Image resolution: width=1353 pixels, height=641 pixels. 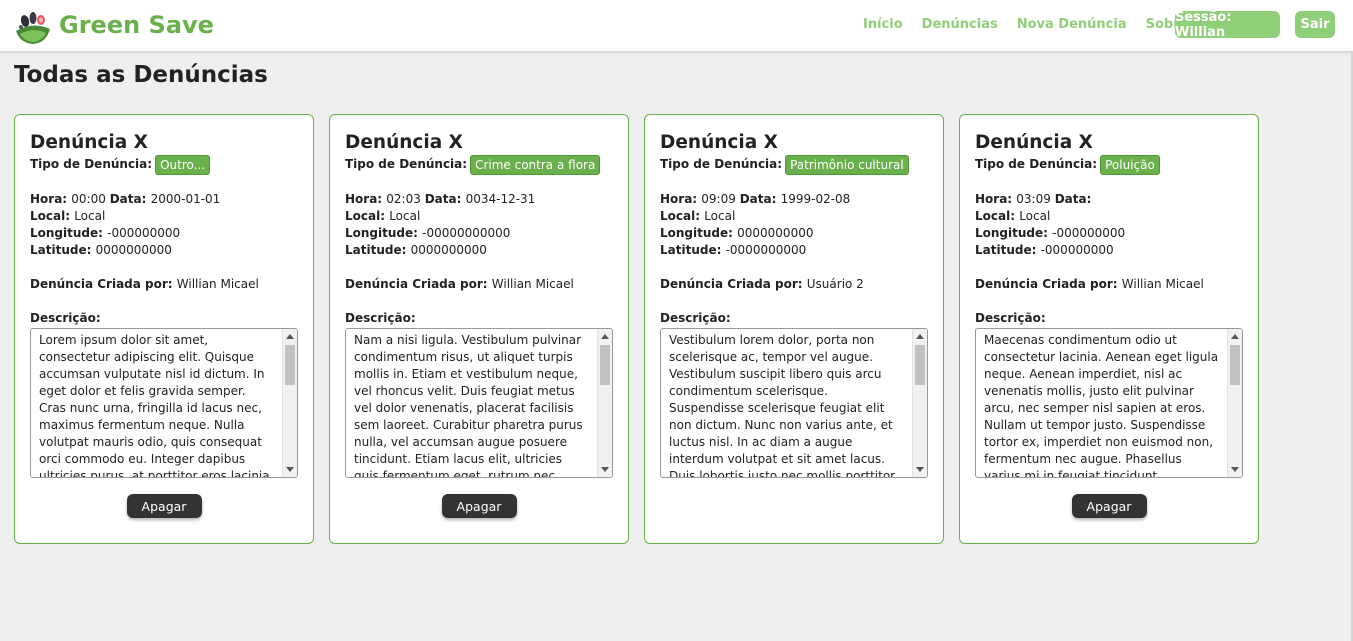 I want to click on criada-por-value: Usuário 2, so click(x=835, y=284).